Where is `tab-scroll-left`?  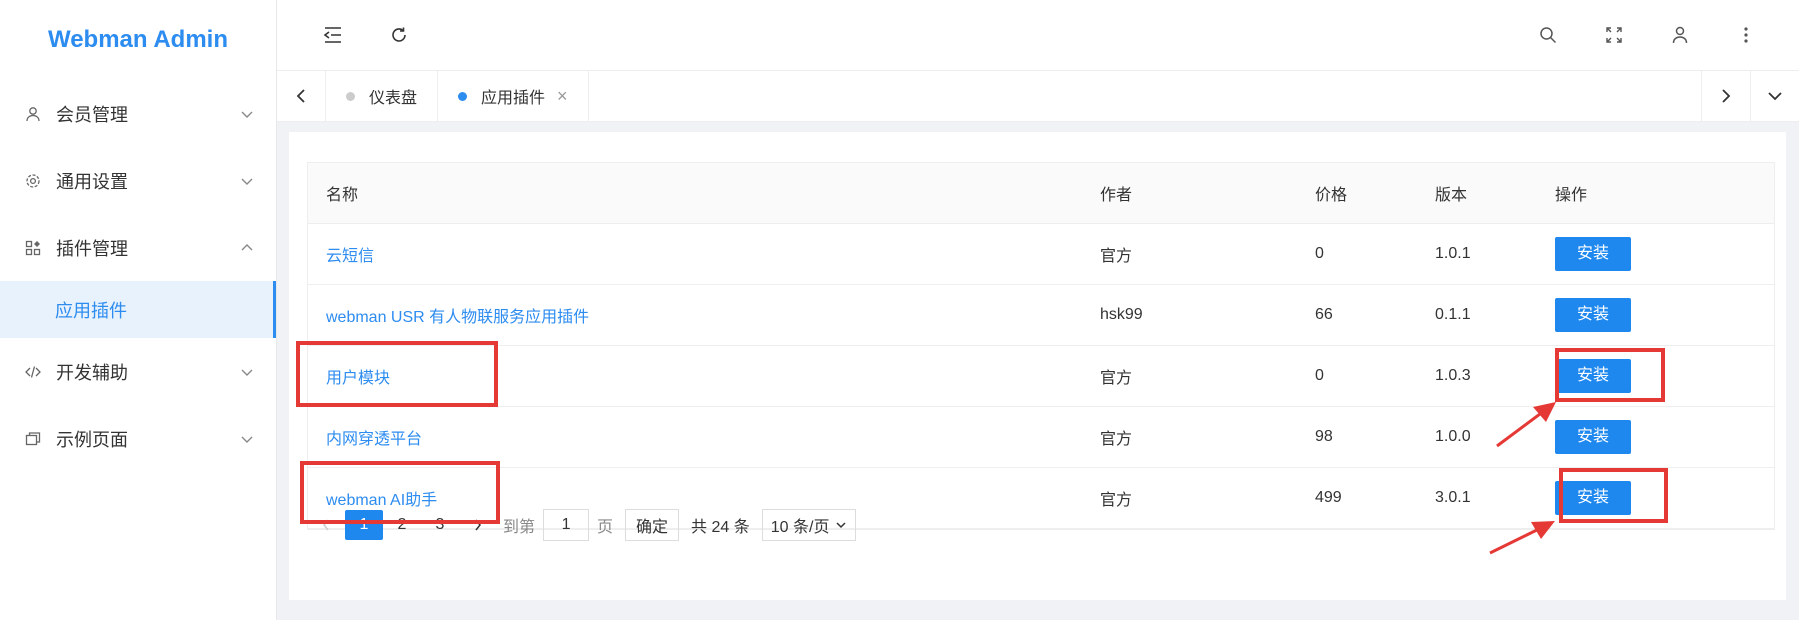 tab-scroll-left is located at coordinates (301, 96).